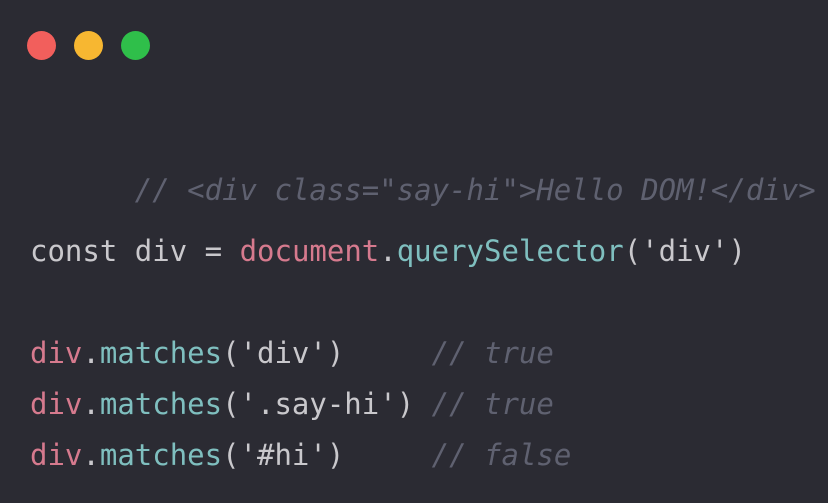 This screenshot has height=503, width=828. Describe the element at coordinates (475, 190) in the screenshot. I see `comment-text: // <div class="say-hi">Hello DOM!</div>` at that location.